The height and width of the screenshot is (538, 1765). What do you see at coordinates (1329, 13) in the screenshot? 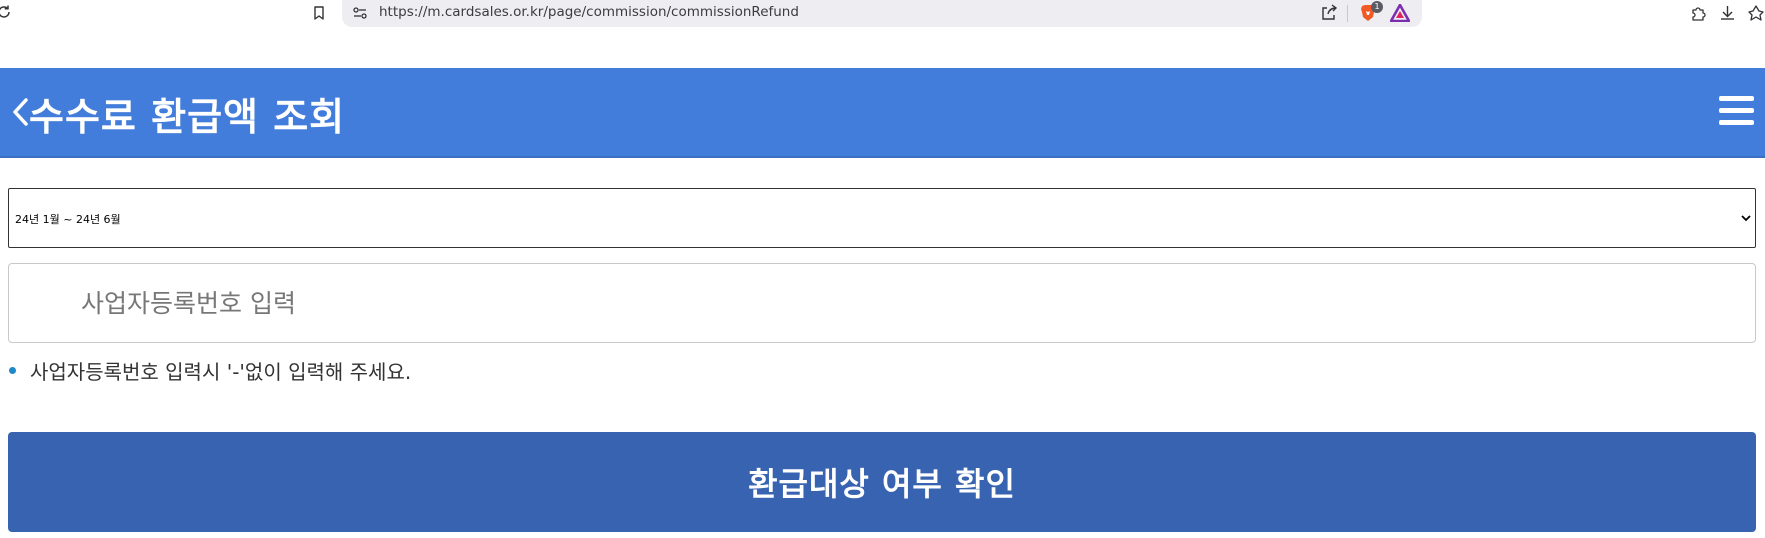
I see `share-icon` at bounding box center [1329, 13].